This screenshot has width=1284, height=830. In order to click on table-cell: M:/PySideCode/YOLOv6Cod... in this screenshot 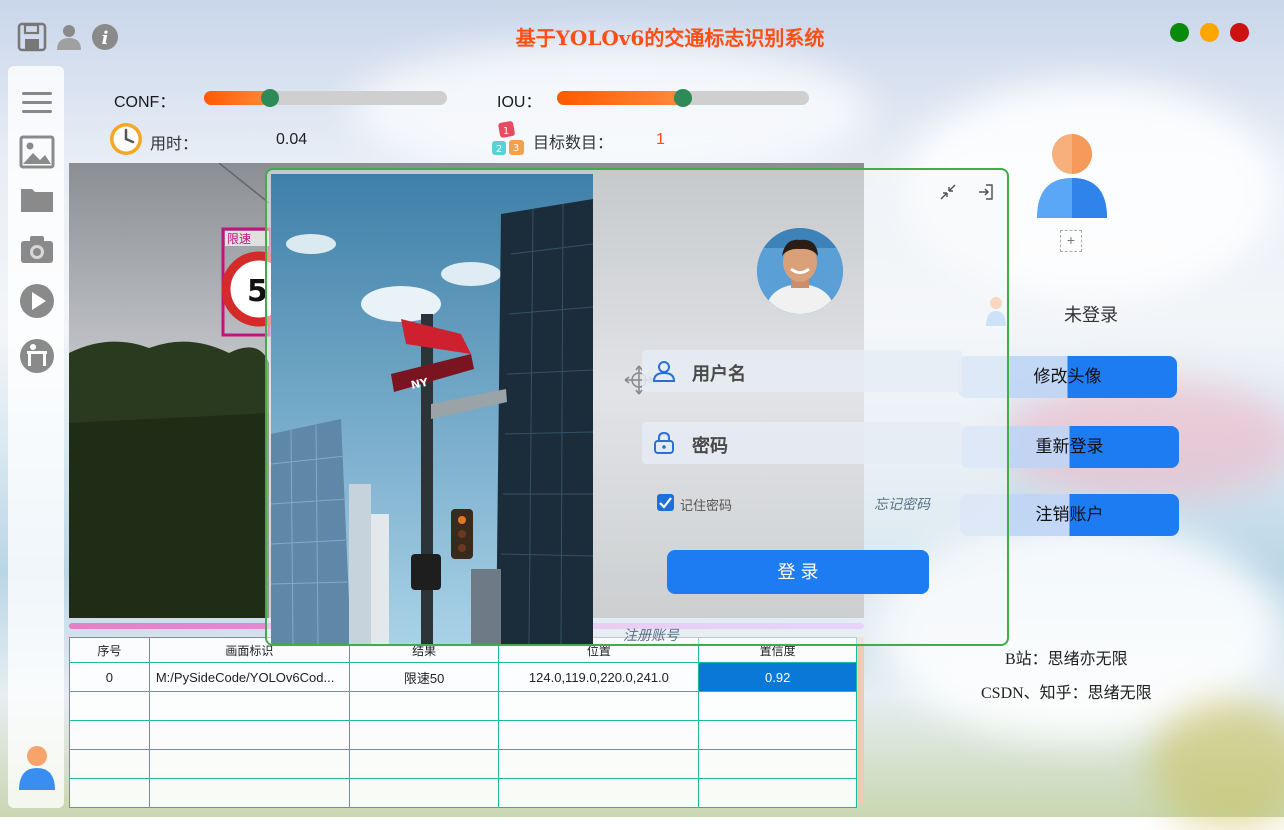, I will do `click(249, 677)`.